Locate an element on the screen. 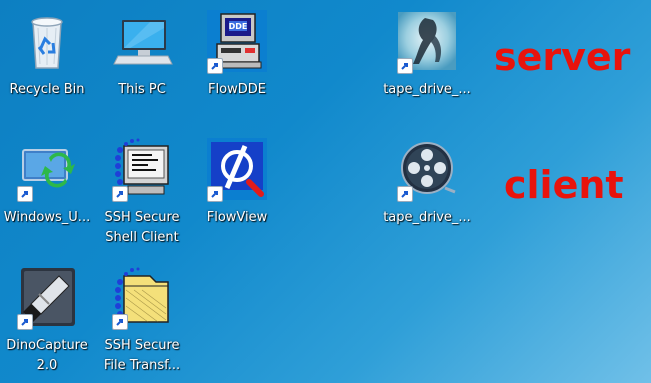 The width and height of the screenshot is (651, 383). desktop-icon-flowview: FlowView is located at coordinates (237, 191).